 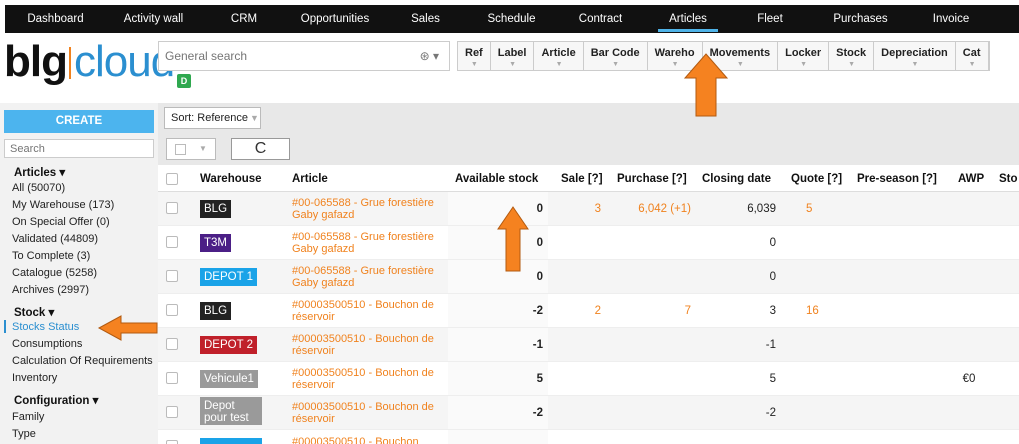 What do you see at coordinates (582, 179) in the screenshot?
I see `col-header-sale: Sale [?]` at bounding box center [582, 179].